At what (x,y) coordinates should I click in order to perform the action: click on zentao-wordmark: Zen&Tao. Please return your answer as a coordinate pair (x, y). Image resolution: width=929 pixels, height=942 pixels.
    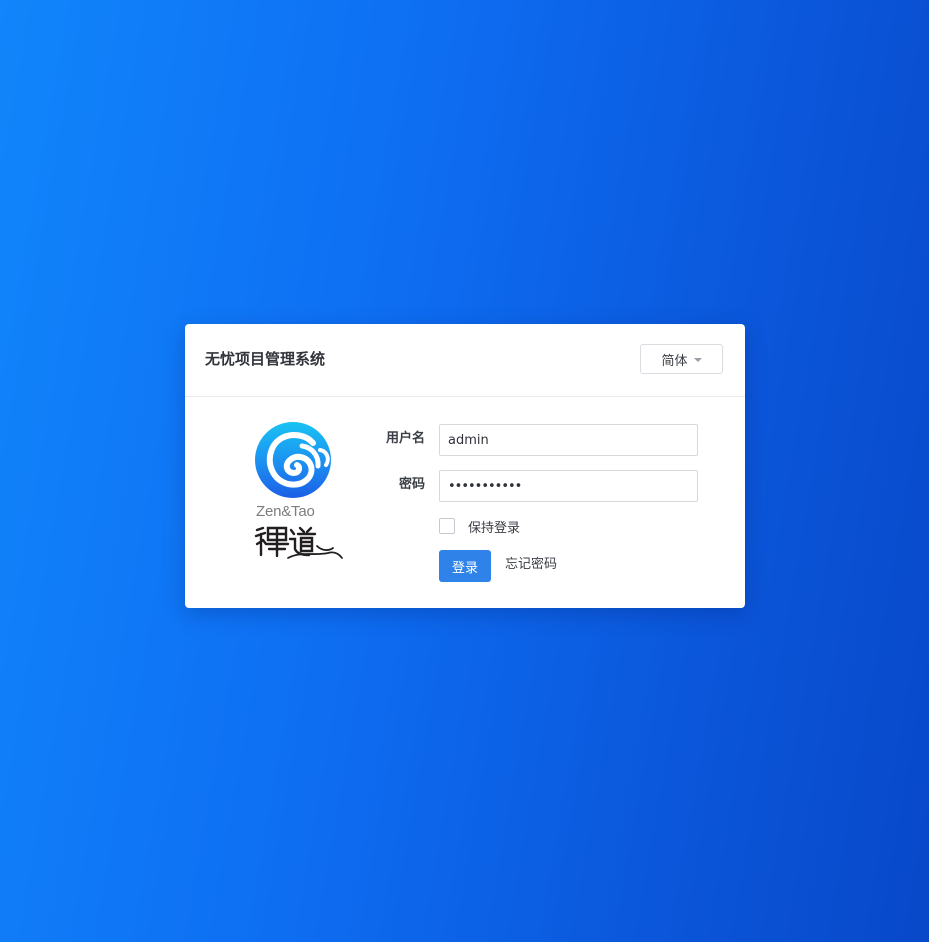
    Looking at the image, I should click on (285, 511).